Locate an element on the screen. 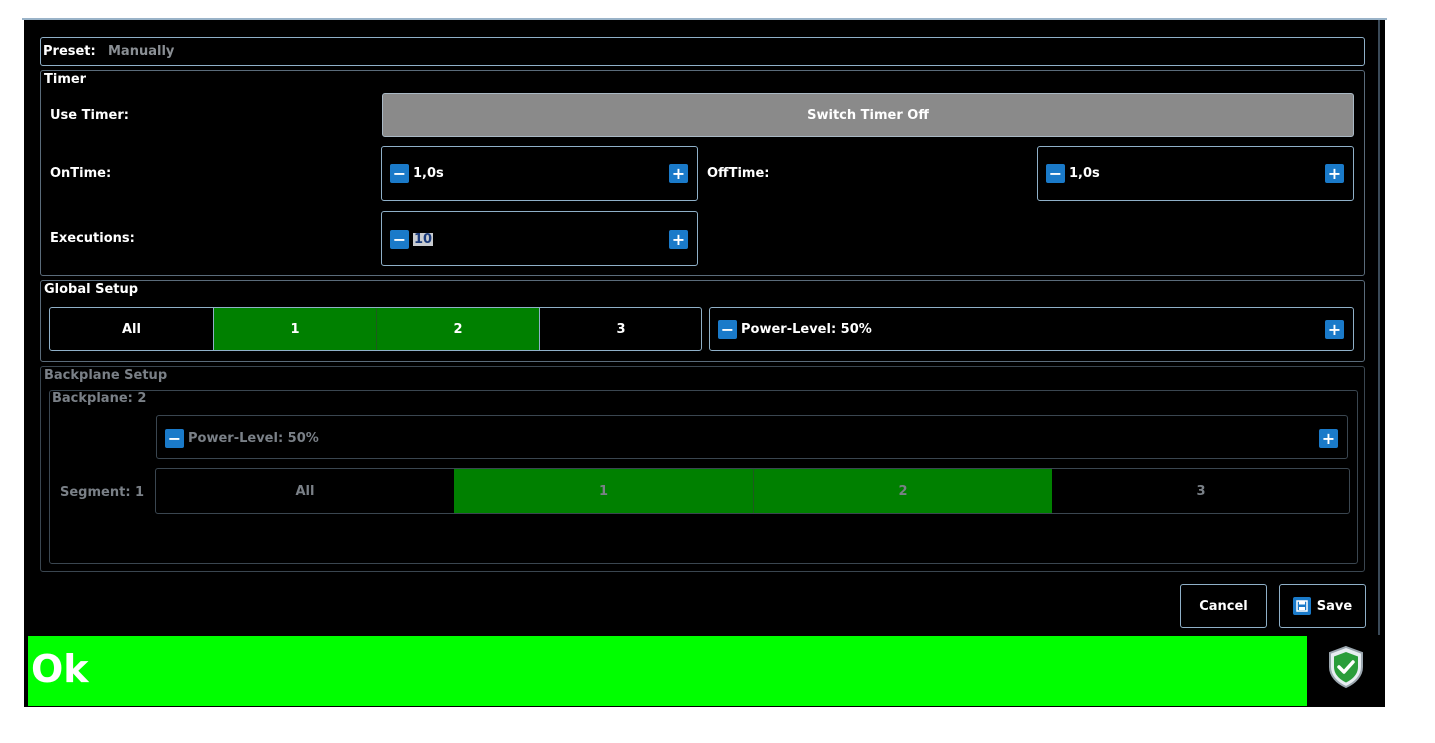 This screenshot has height=743, width=1435. preset-label: Preset: is located at coordinates (69, 51).